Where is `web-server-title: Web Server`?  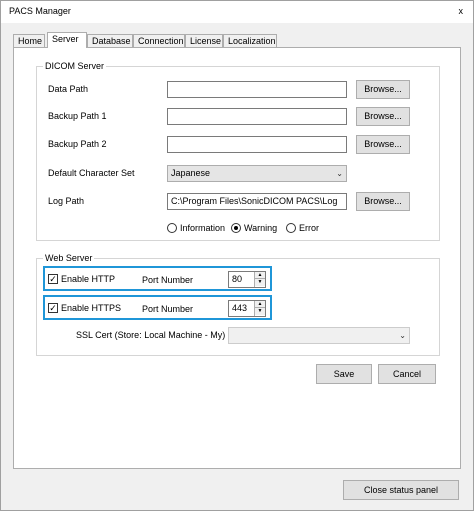 web-server-title: Web Server is located at coordinates (69, 258).